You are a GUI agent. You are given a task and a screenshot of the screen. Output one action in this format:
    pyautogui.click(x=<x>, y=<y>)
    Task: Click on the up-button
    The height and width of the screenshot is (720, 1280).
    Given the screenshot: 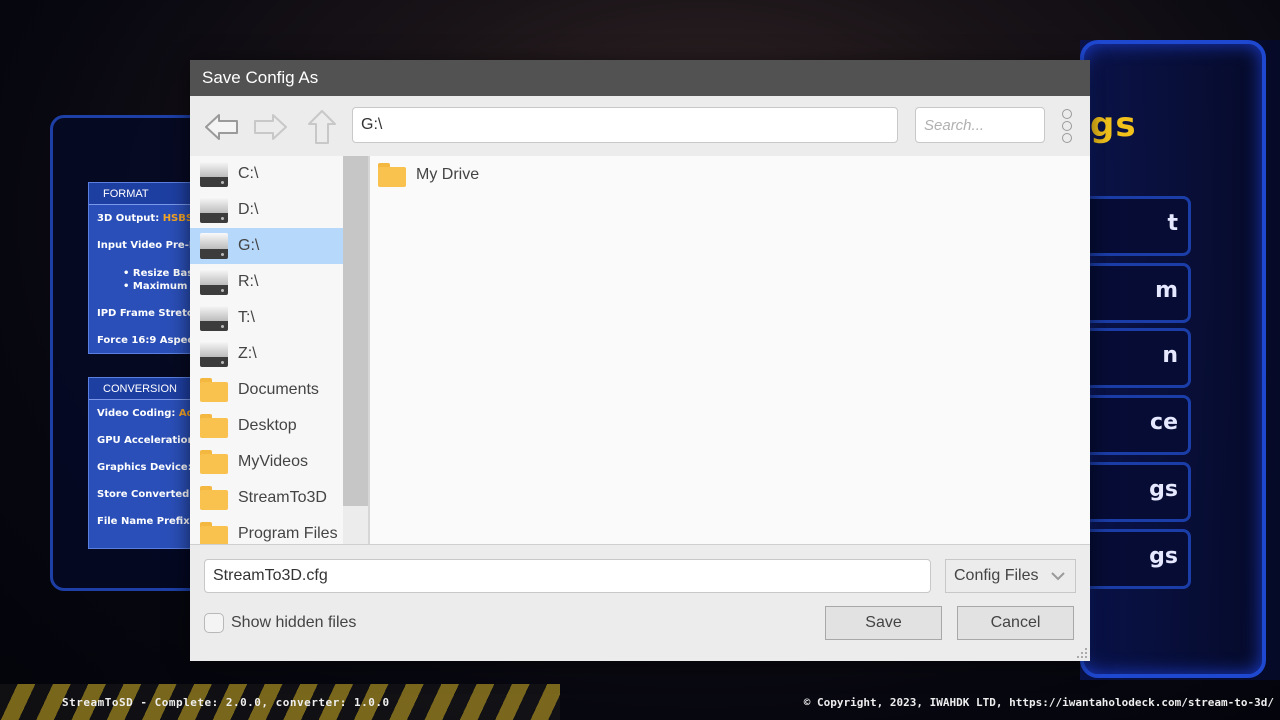 What is the action you would take?
    pyautogui.click(x=322, y=127)
    